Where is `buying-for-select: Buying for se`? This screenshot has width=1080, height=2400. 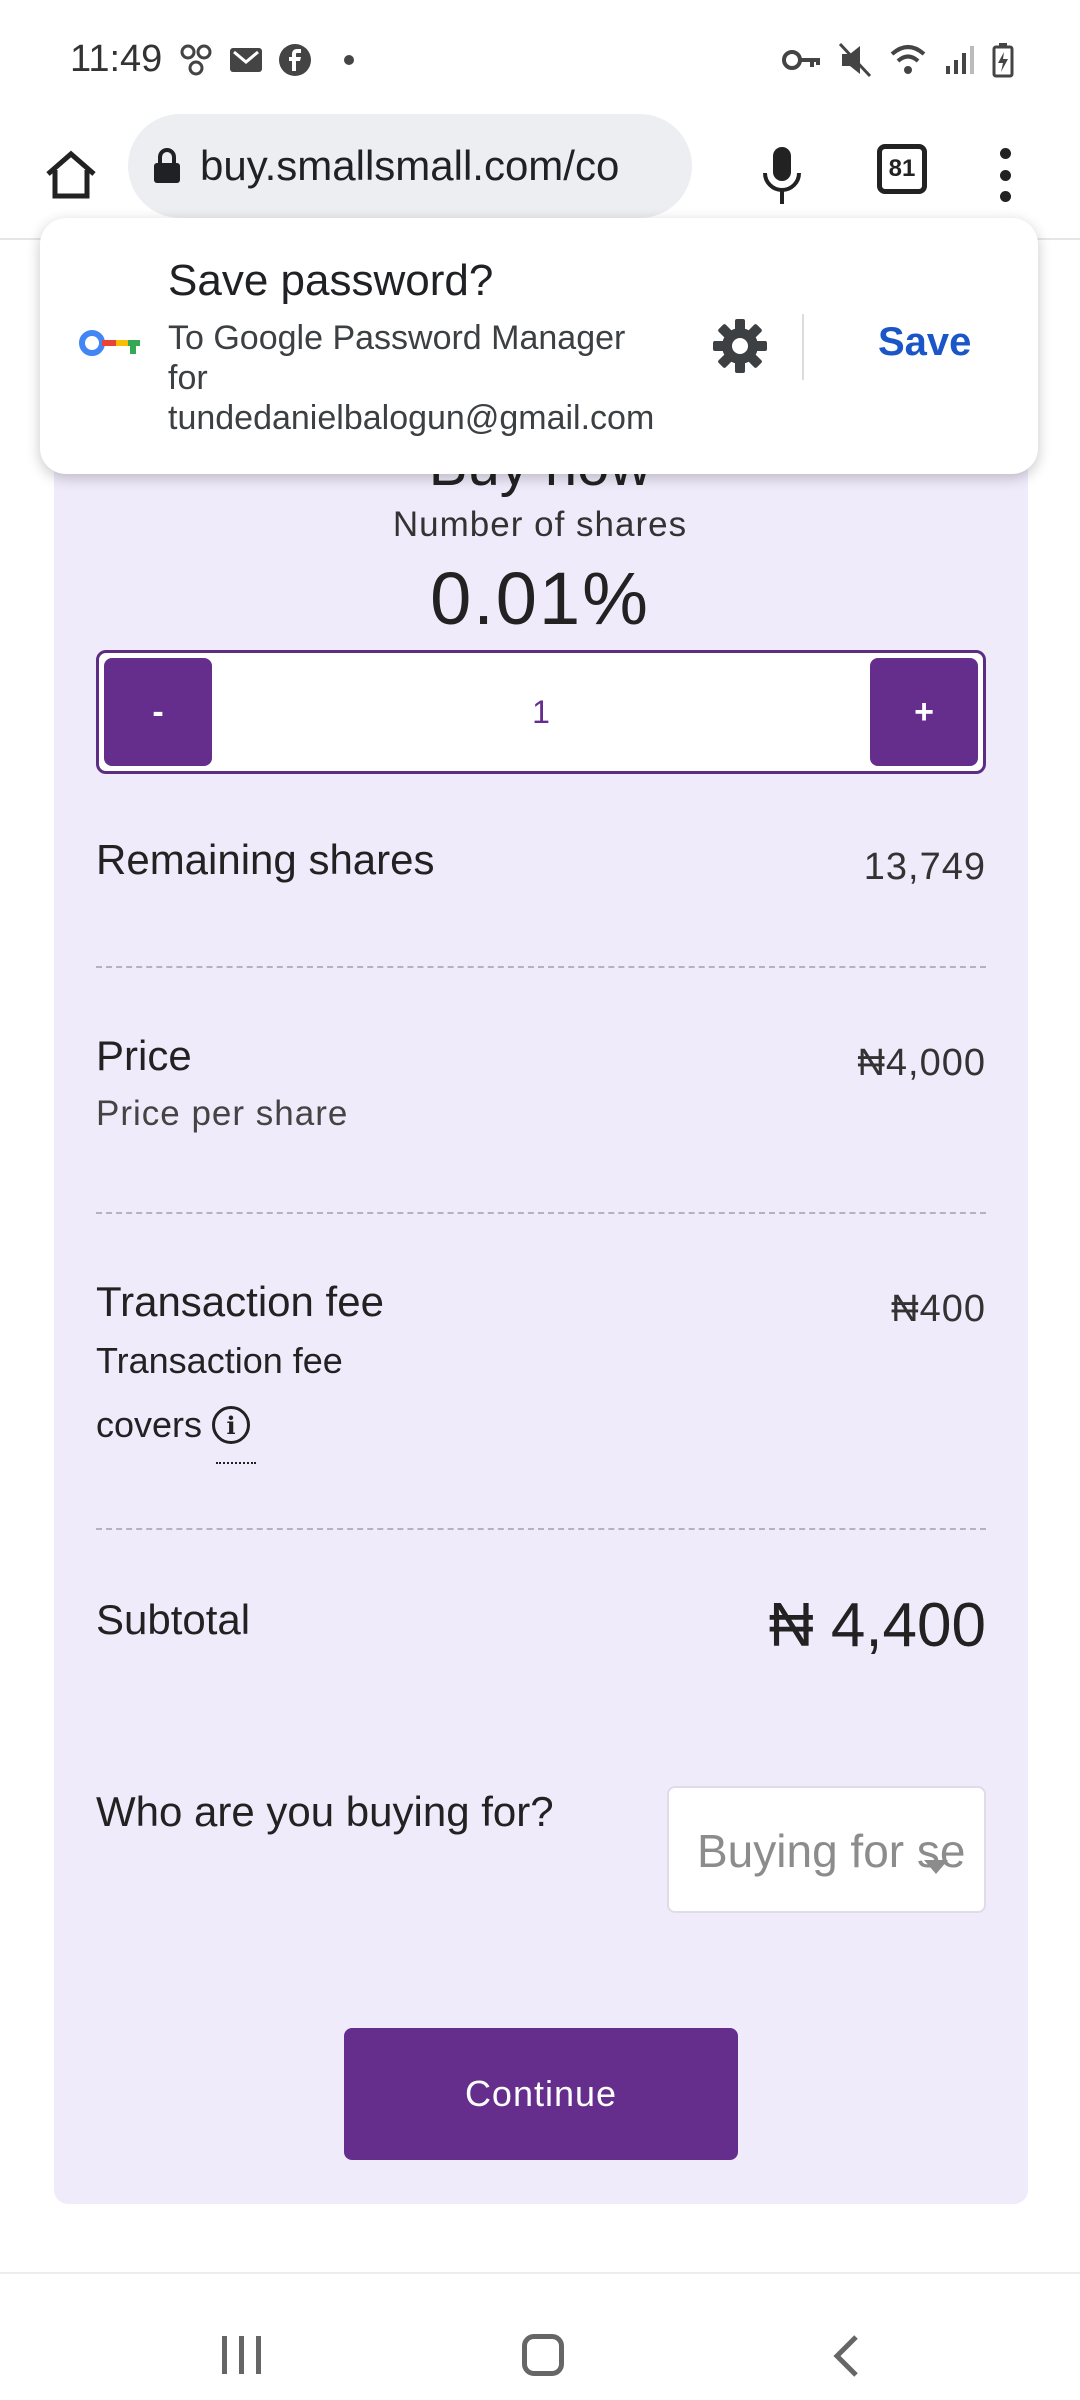 buying-for-select: Buying for se is located at coordinates (826, 1849).